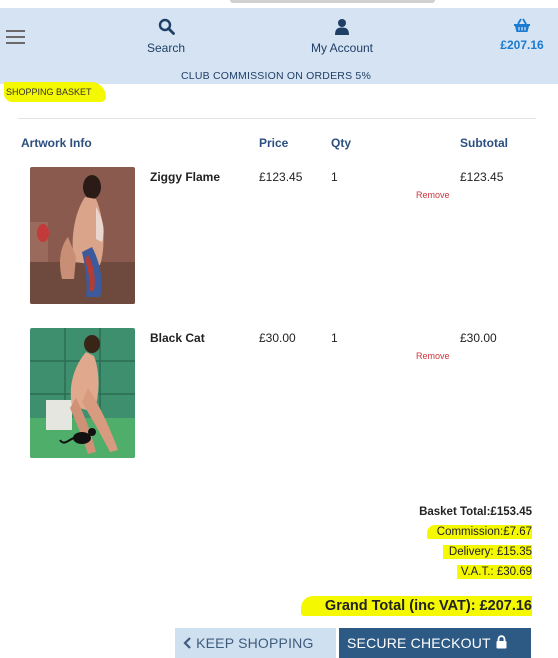  Describe the element at coordinates (187, 643) in the screenshot. I see `chevron-left-icon` at that location.